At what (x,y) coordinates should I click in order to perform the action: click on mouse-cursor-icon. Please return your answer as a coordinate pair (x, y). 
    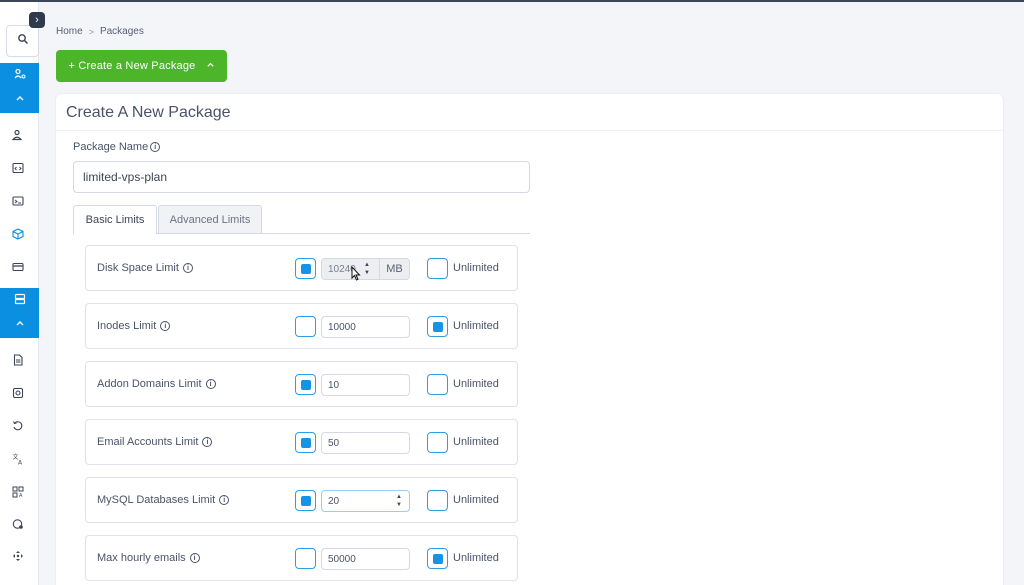
    Looking at the image, I should click on (356, 275).